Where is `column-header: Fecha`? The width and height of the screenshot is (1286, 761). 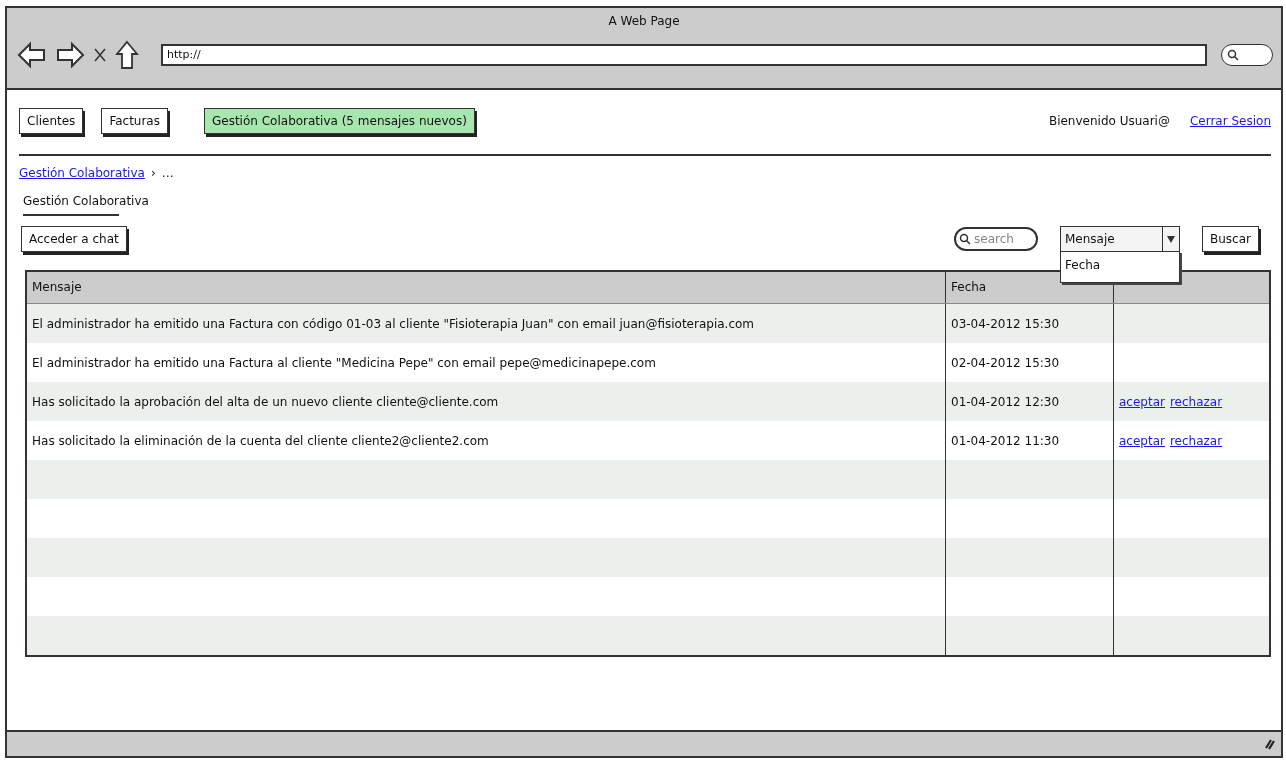
column-header: Fecha is located at coordinates (1029, 287).